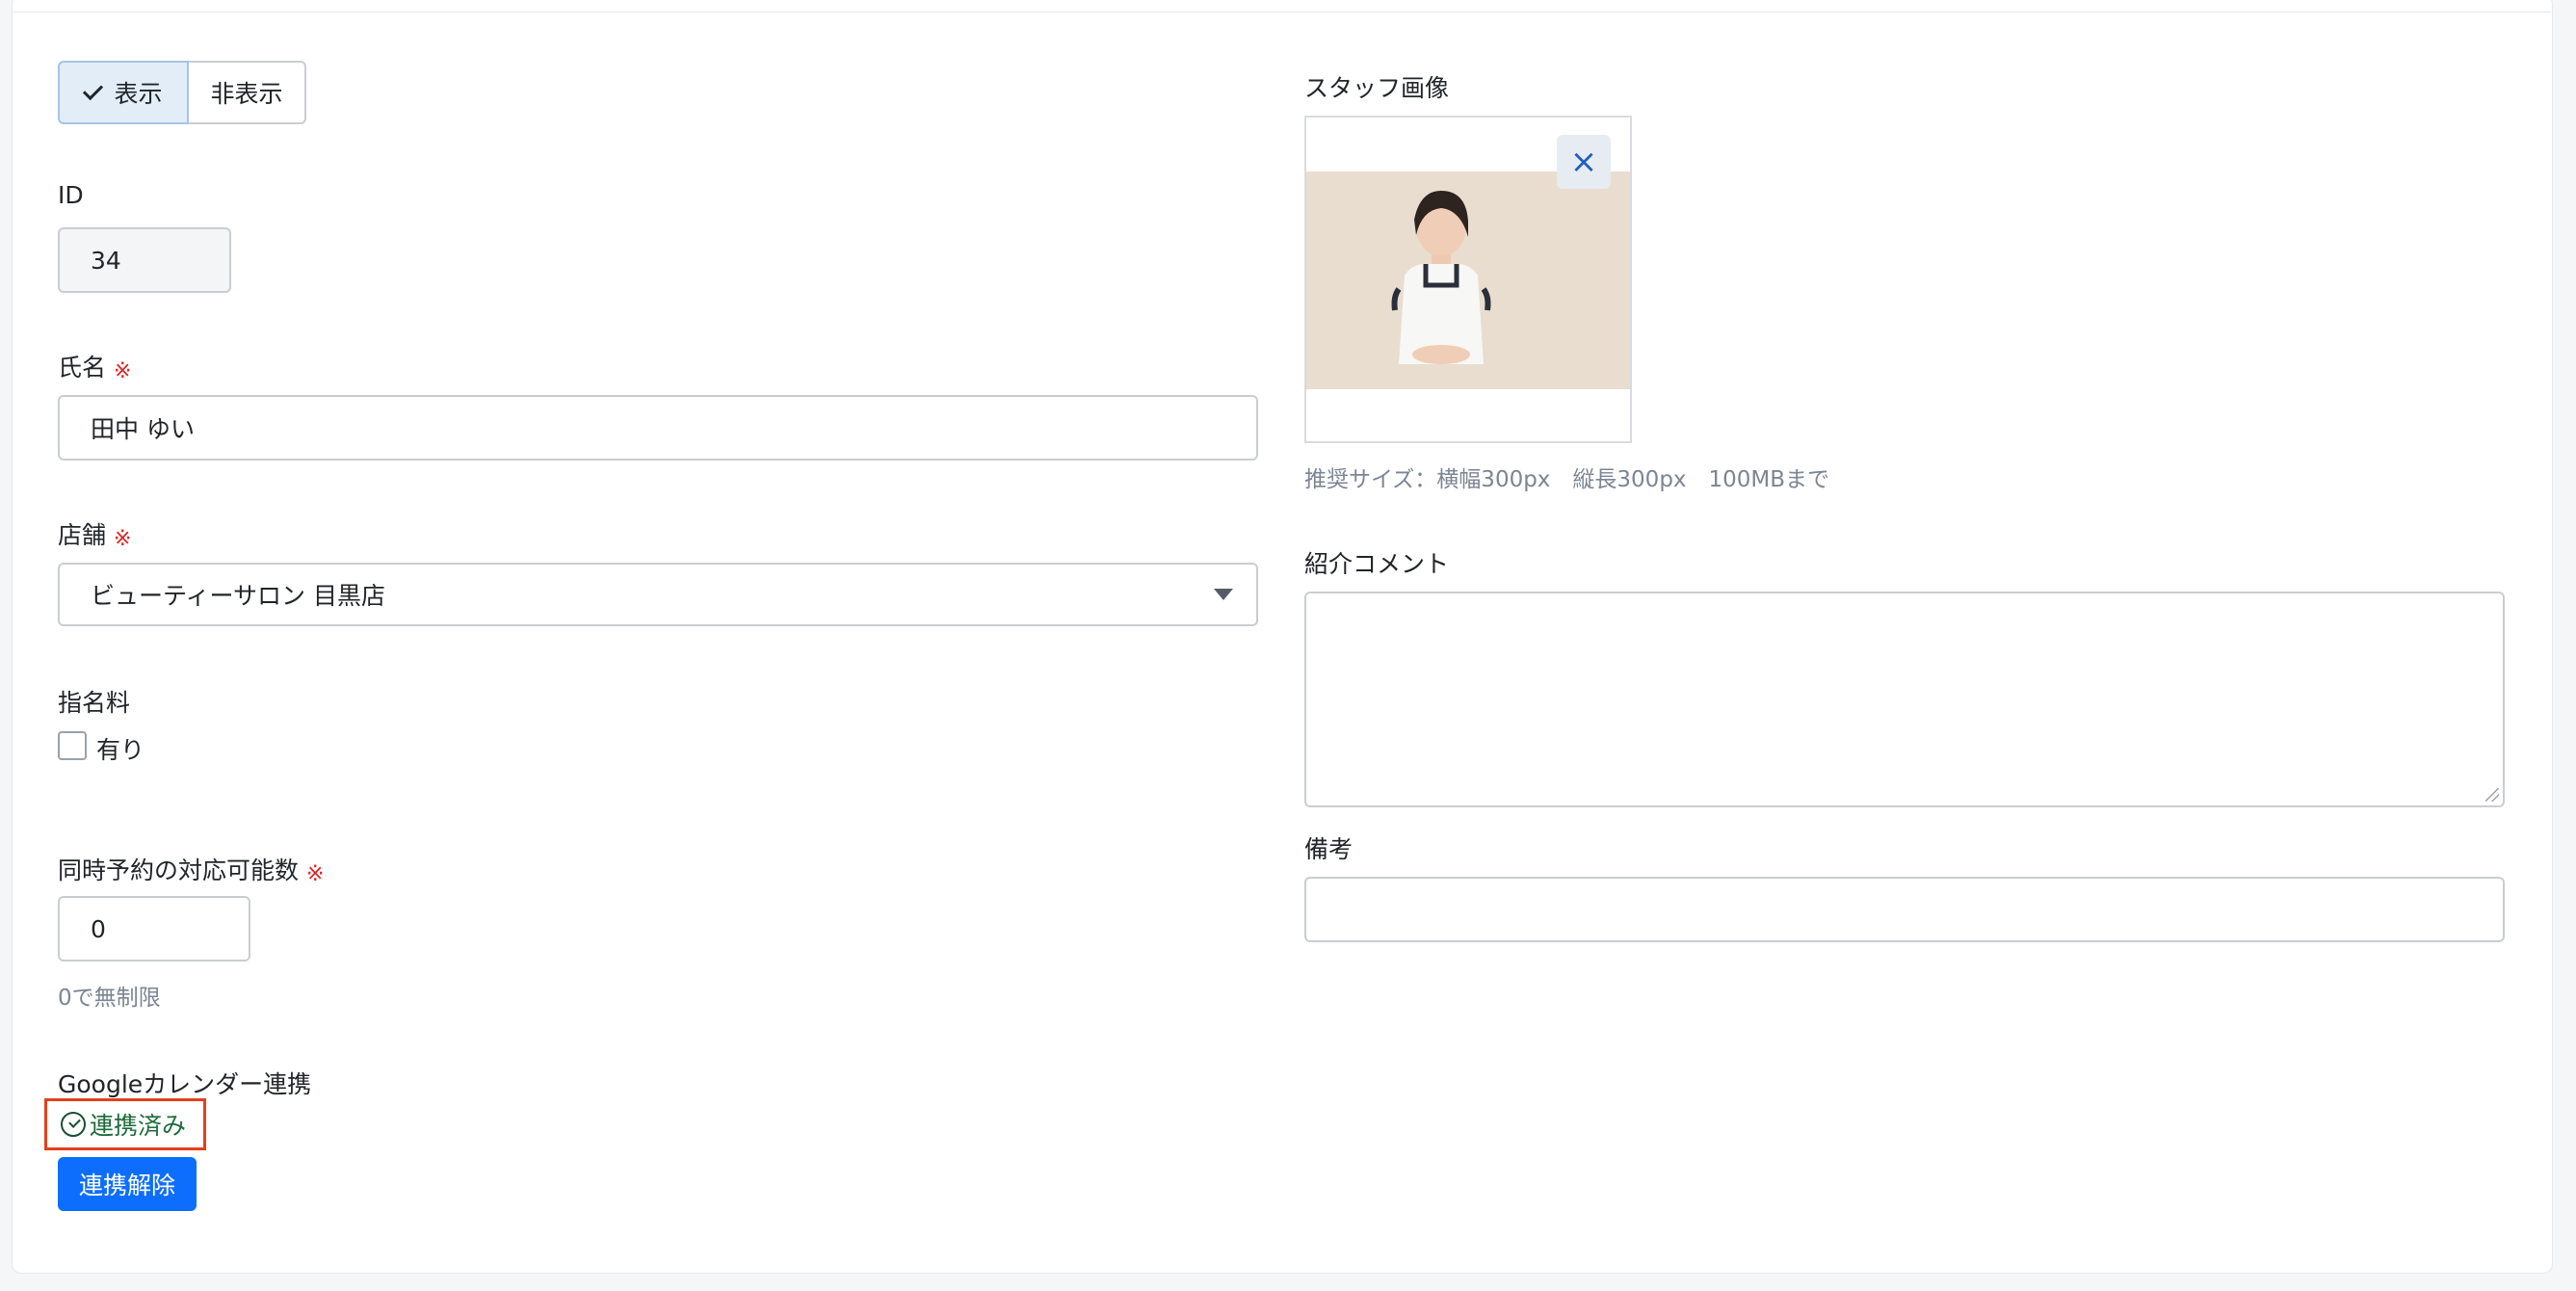  Describe the element at coordinates (1329, 849) in the screenshot. I see `note-label: 備考` at that location.